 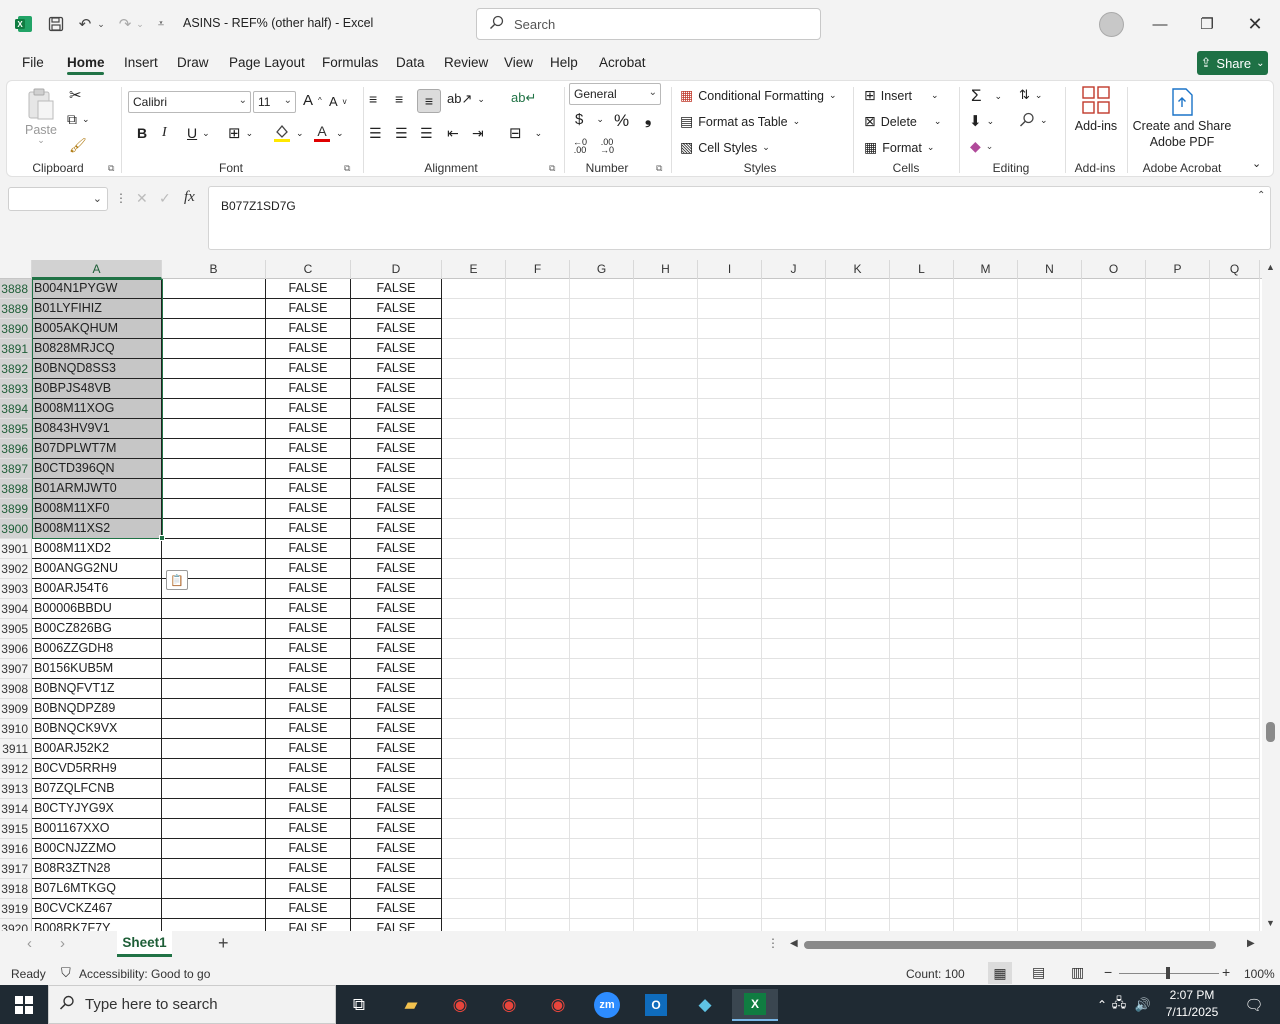 I want to click on font-color-icon: A ⌄, so click(x=328, y=133).